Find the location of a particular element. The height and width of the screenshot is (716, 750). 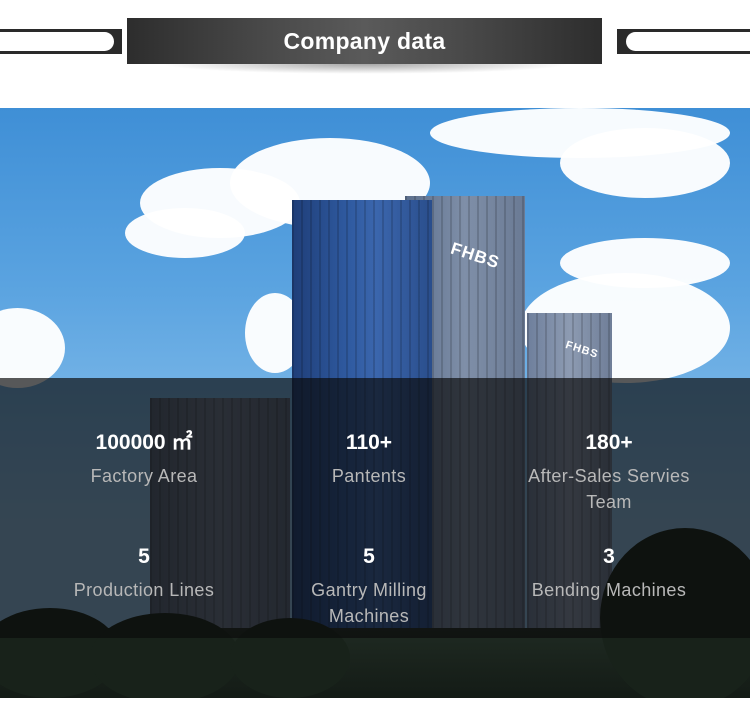

stat-factory-area: 100000 ㎡ Factory Area is located at coordinates (144, 459).